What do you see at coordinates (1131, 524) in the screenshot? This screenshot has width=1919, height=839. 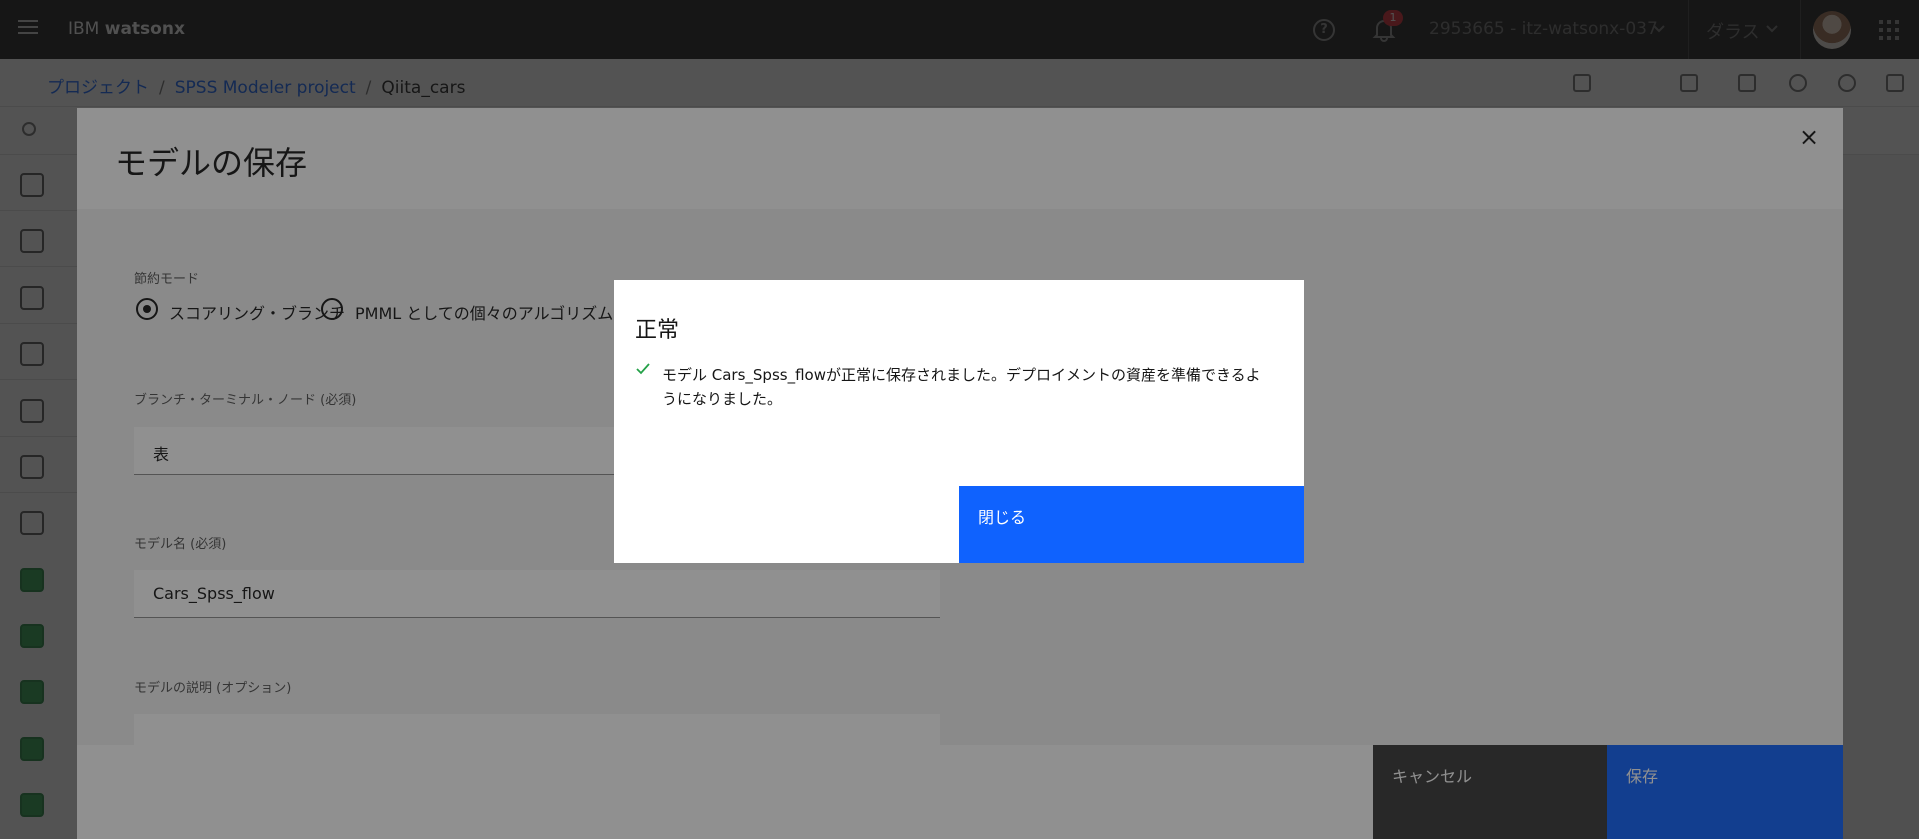 I see `close-button: 閉じる` at bounding box center [1131, 524].